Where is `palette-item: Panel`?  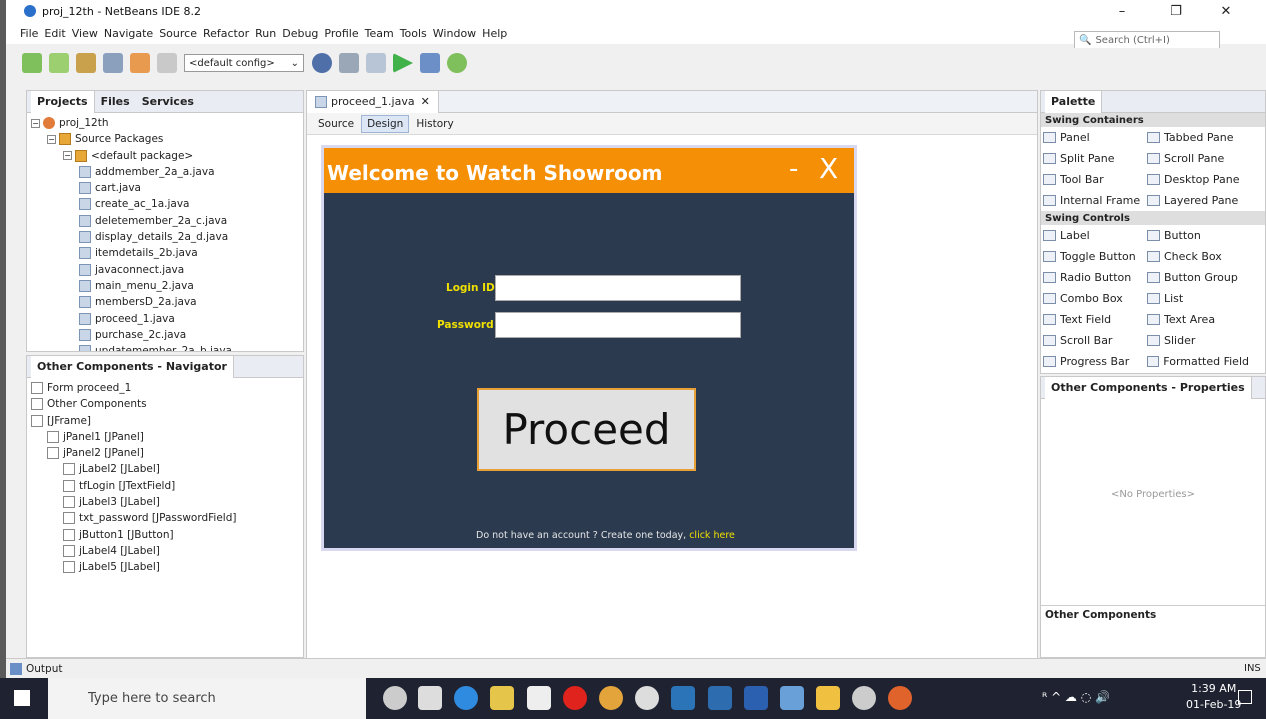
palette-item: Panel is located at coordinates (1093, 137).